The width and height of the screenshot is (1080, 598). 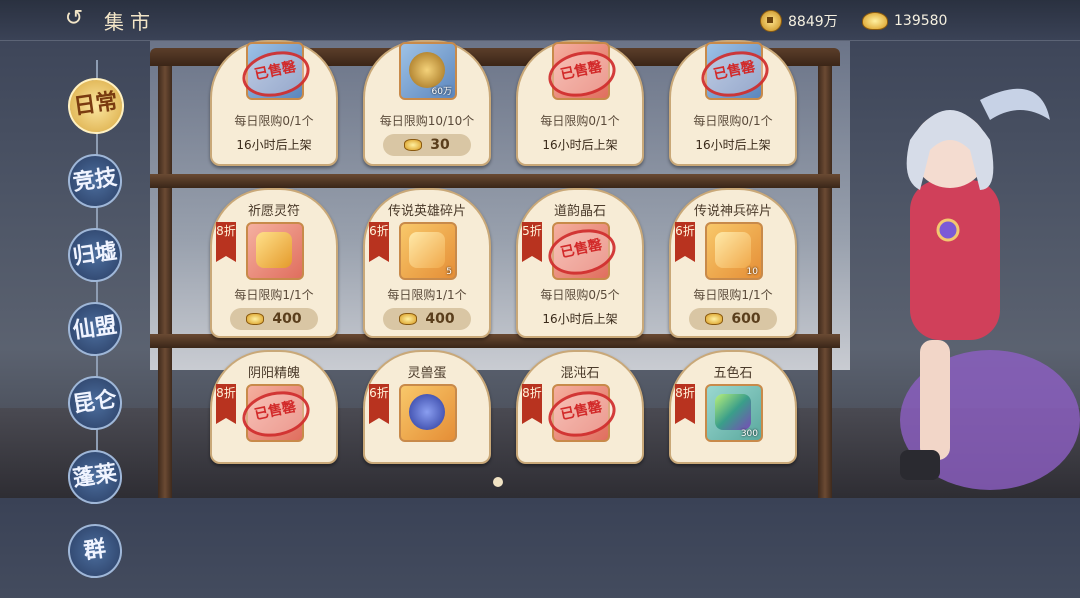 What do you see at coordinates (95, 329) in the screenshot?
I see `nav-item-guild: 仙盟` at bounding box center [95, 329].